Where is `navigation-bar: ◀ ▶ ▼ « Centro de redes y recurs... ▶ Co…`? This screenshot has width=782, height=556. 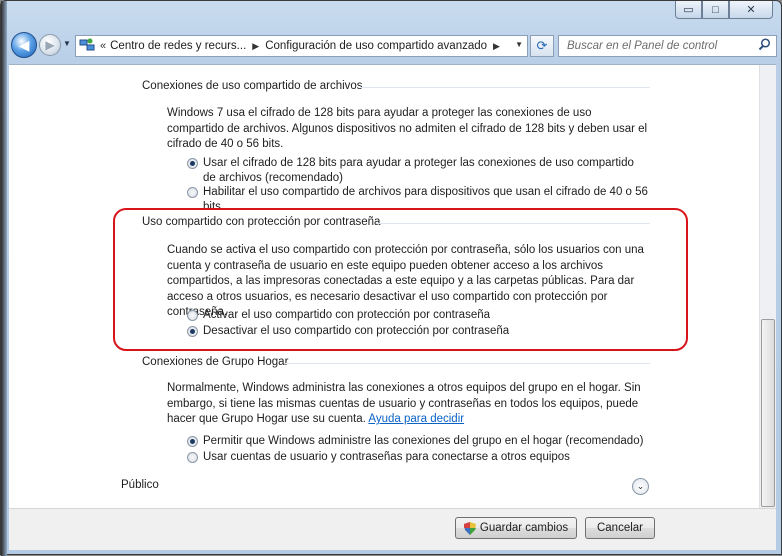 navigation-bar: ◀ ▶ ▼ « Centro de redes y recurs... ▶ Co… is located at coordinates (393, 46).